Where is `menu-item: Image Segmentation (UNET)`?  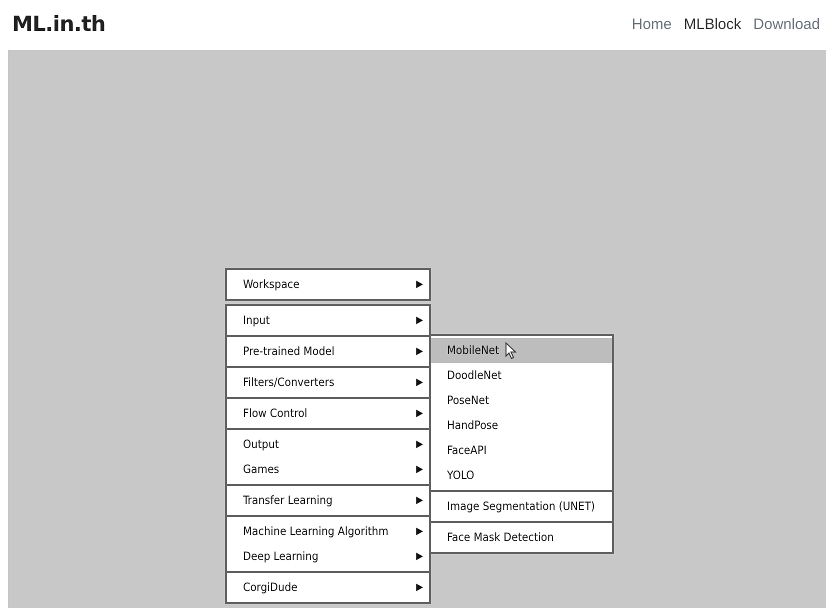
menu-item: Image Segmentation (UNET) is located at coordinates (521, 506).